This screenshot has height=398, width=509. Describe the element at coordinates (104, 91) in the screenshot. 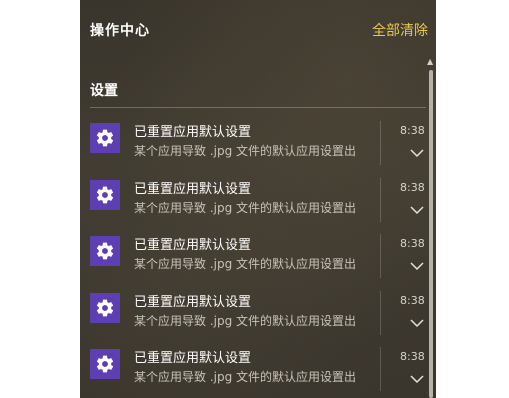

I see `section-title-settings: 设置` at that location.